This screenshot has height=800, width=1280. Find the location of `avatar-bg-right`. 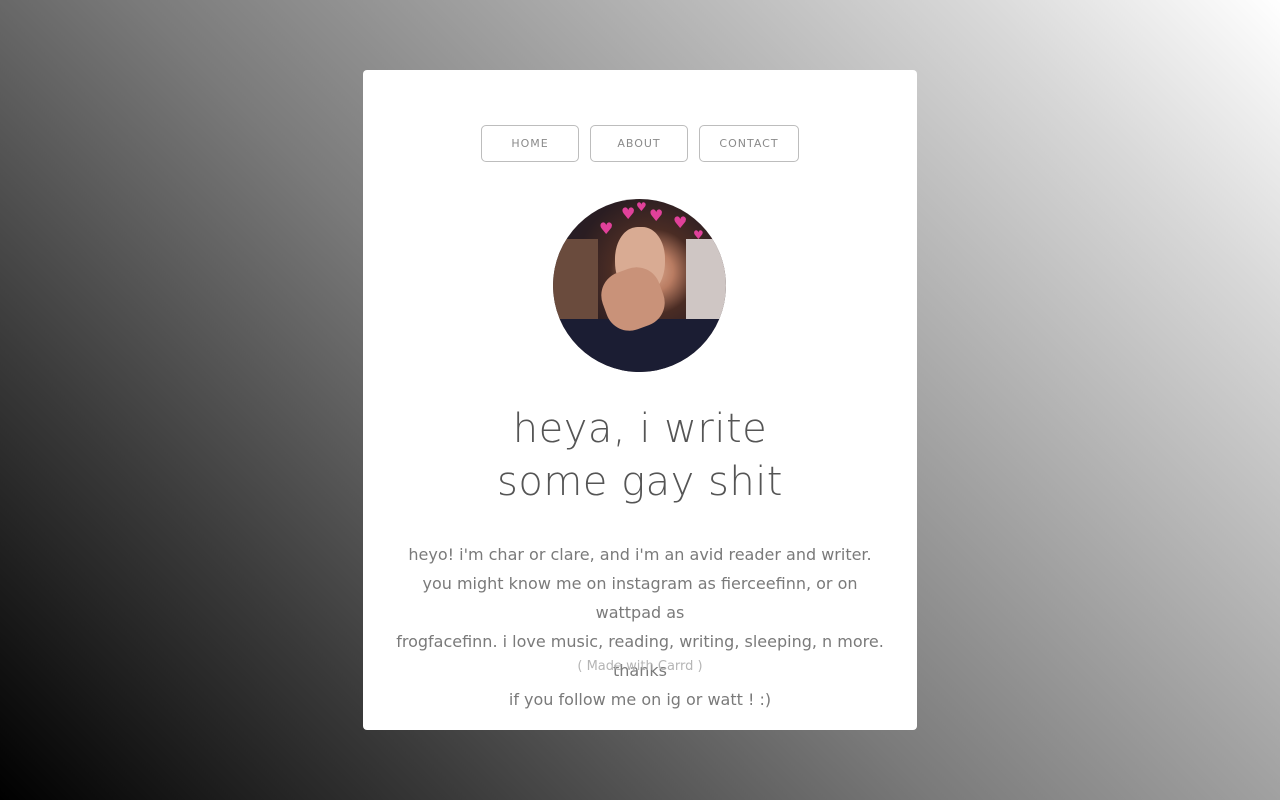

avatar-bg-right is located at coordinates (706, 284).